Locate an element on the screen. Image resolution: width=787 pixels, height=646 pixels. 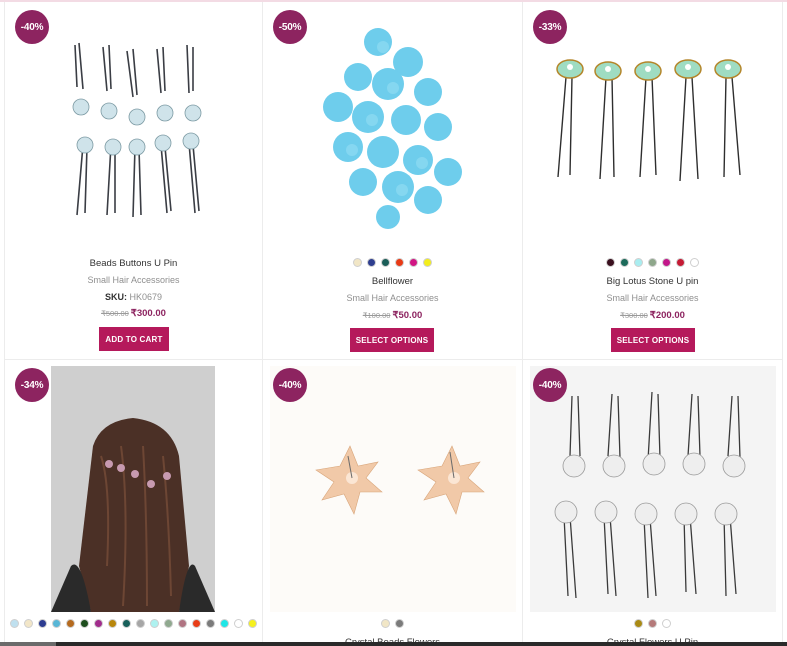
discount-badge: -34% is located at coordinates (32, 385).